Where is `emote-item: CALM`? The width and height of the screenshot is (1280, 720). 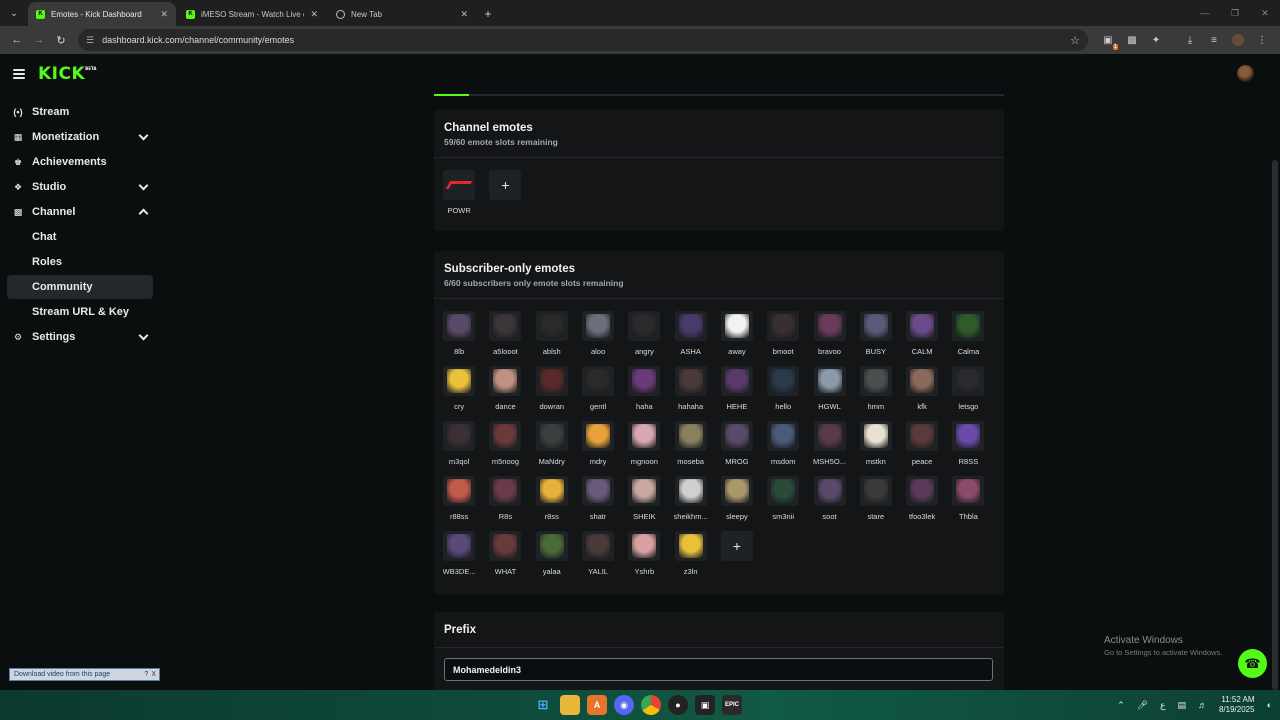
emote-item: CALM is located at coordinates (922, 338).